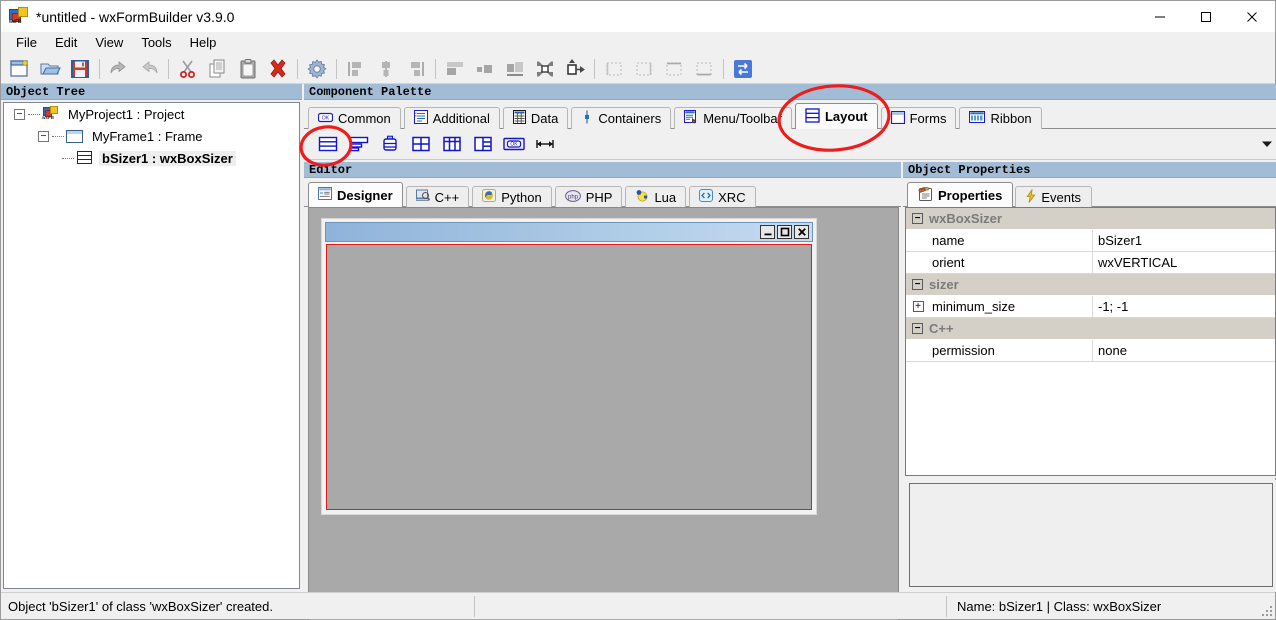 This screenshot has height=620, width=1276. I want to click on tree-node-frame: − MyFrame1 : Frame, so click(151, 136).